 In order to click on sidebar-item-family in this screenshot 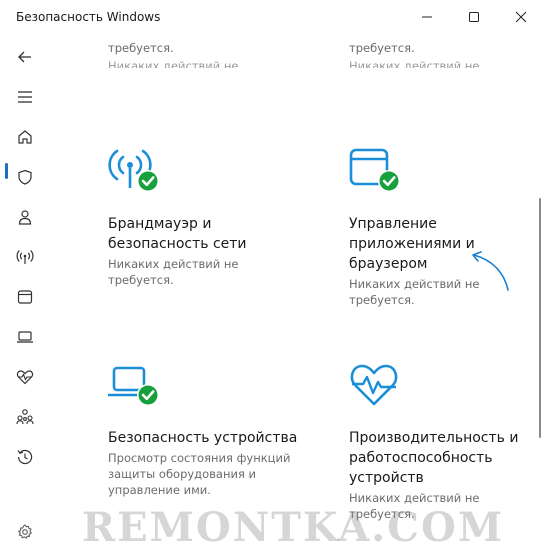, I will do `click(25, 417)`.